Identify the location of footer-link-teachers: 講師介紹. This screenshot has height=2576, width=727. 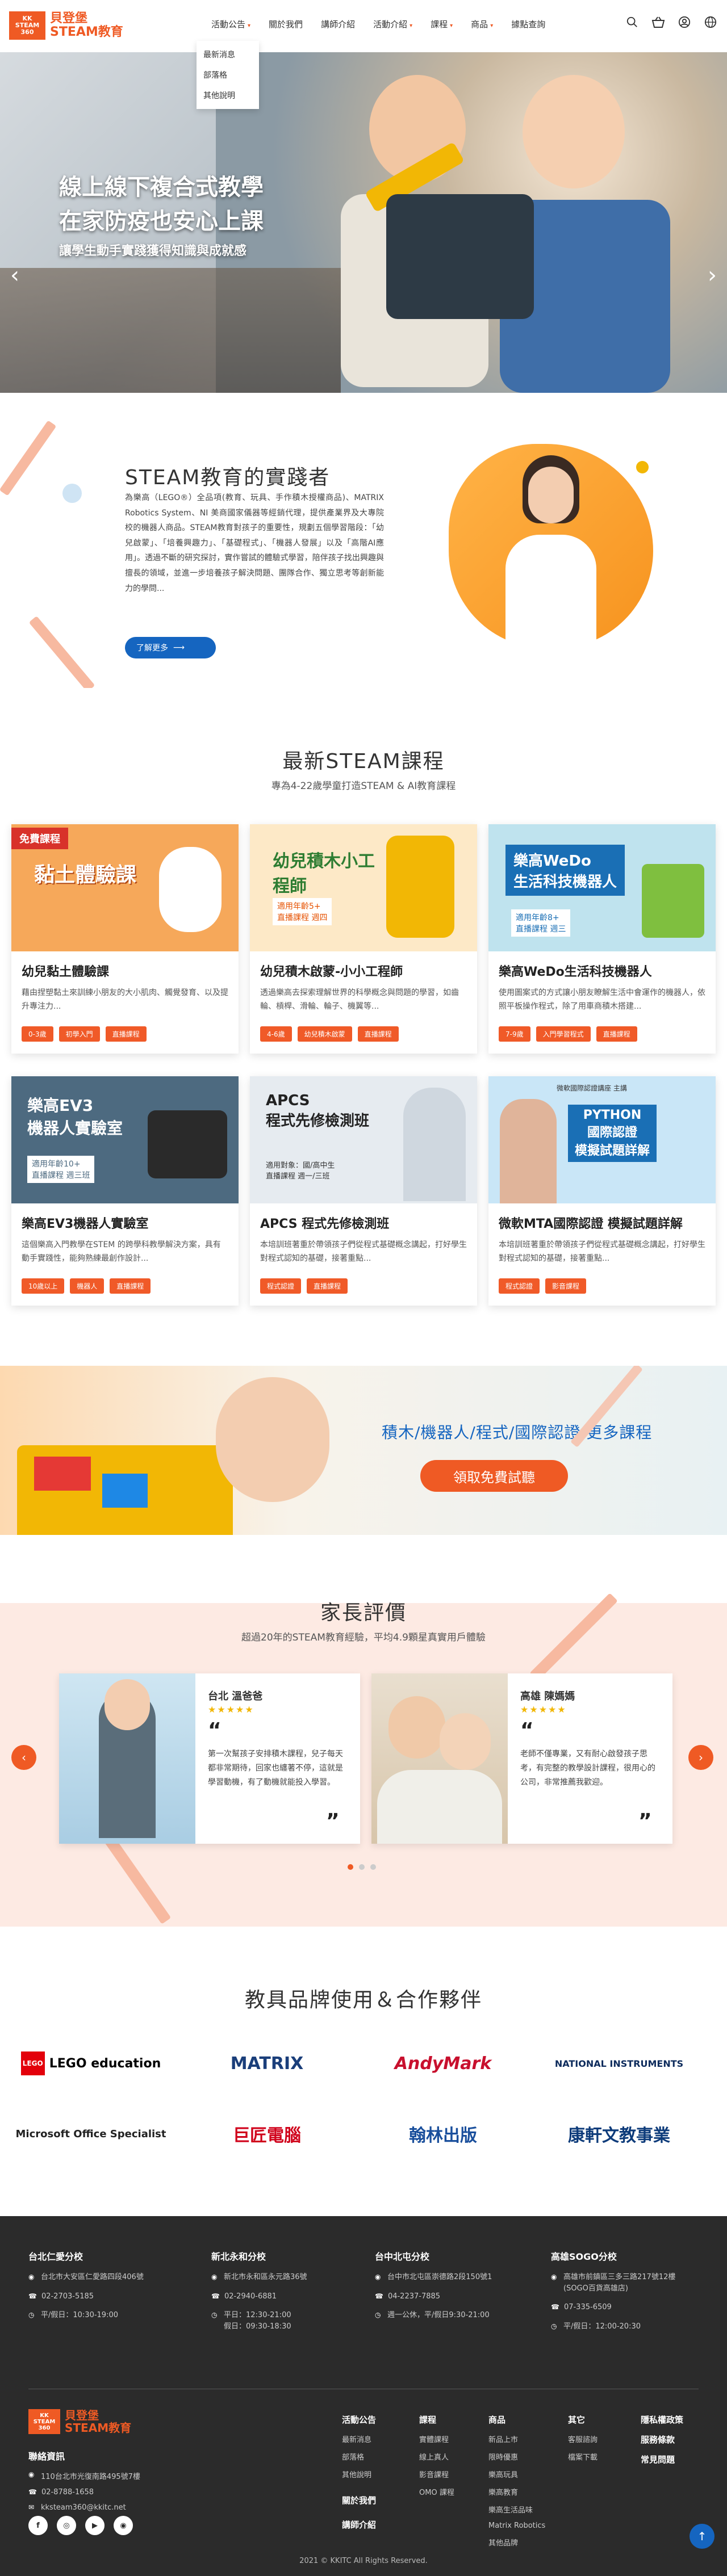
(359, 2525).